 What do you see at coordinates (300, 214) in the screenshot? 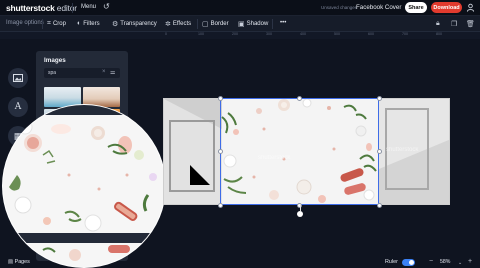
I see `rotate-handle` at bounding box center [300, 214].